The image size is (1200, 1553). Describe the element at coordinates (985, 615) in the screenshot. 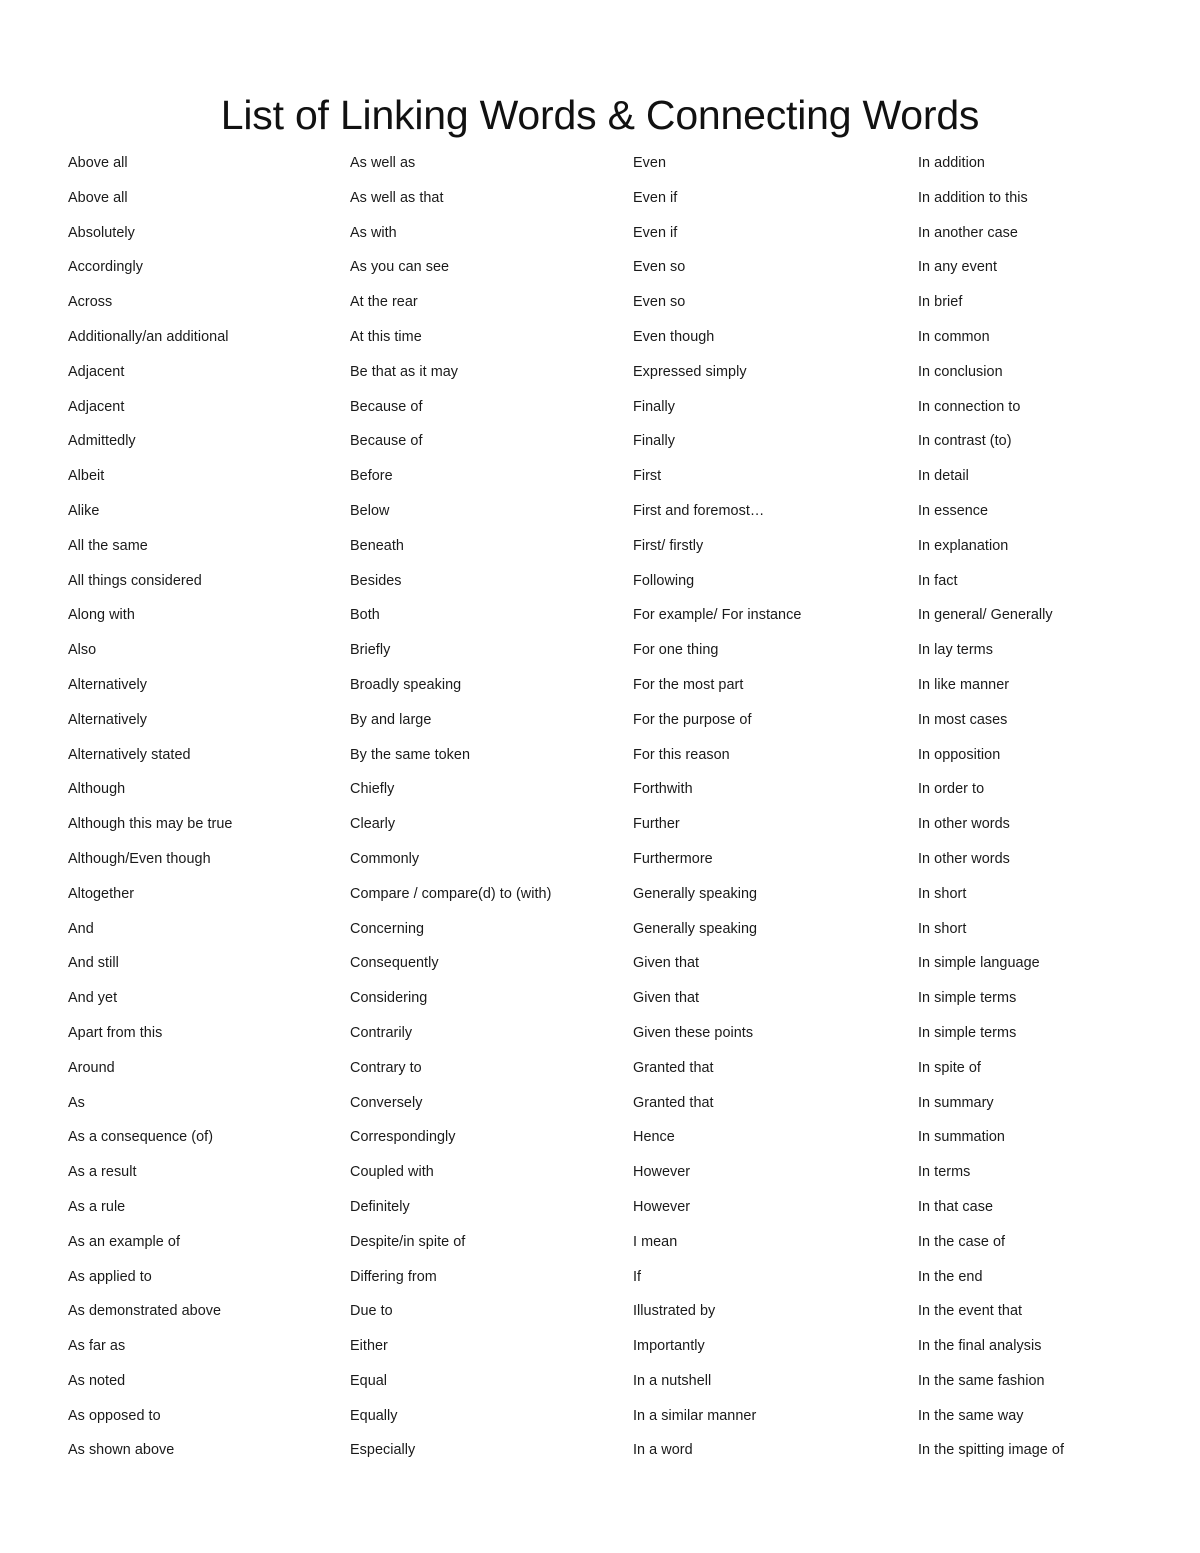

I see `linking-word-item: In general/ Generally` at that location.